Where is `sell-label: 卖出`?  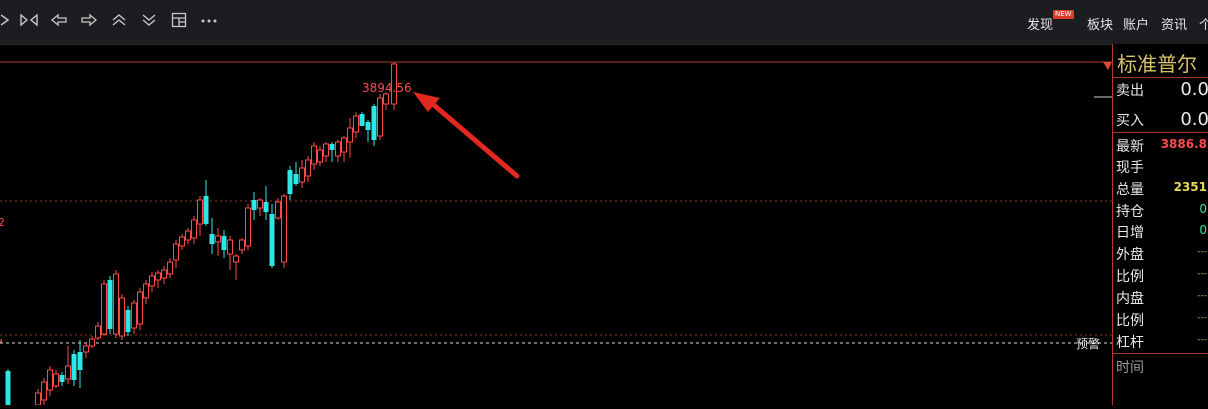 sell-label: 卖出 is located at coordinates (1130, 91).